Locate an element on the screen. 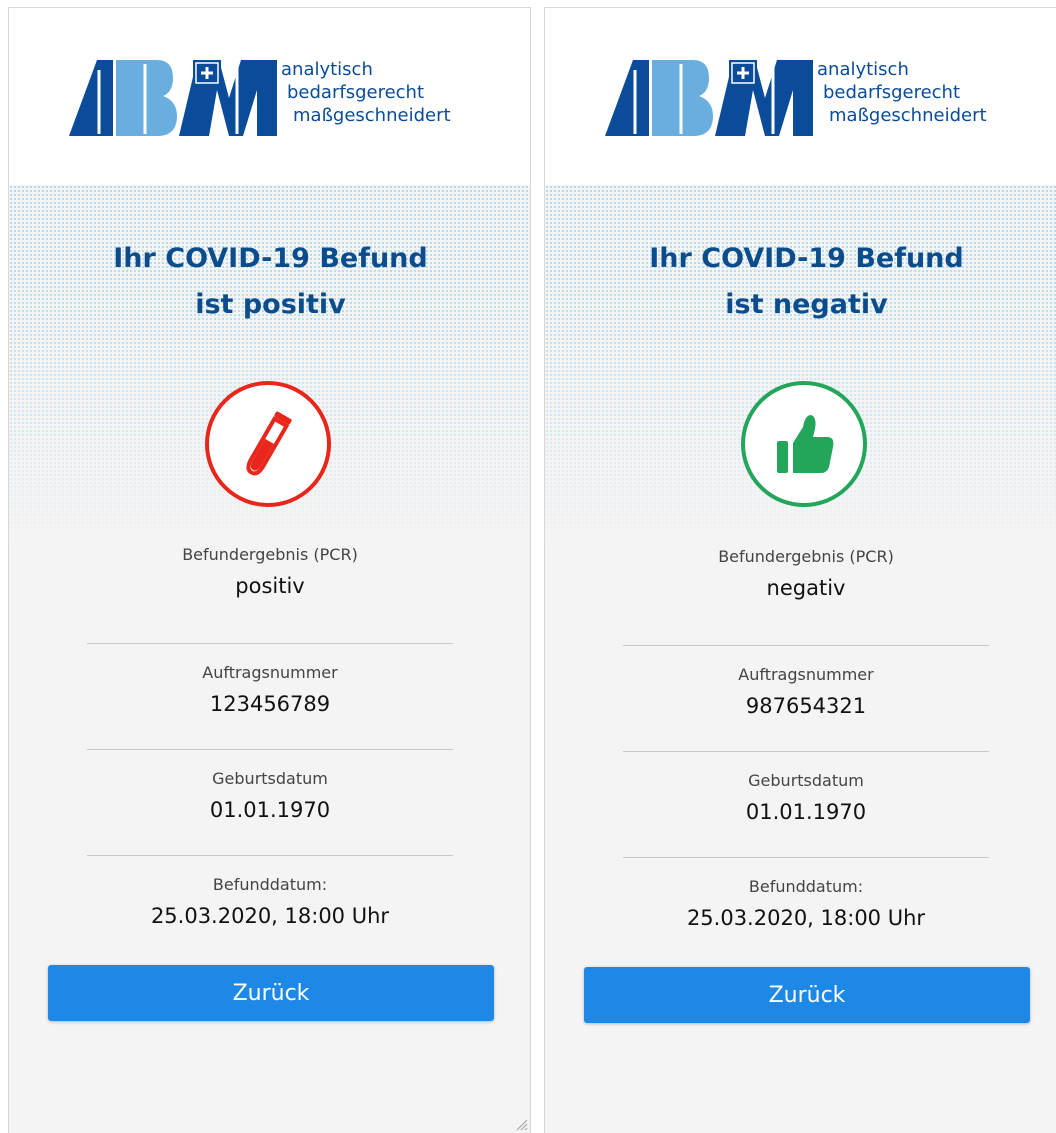 The image size is (1056, 1133). field-value: positiv is located at coordinates (270, 586).